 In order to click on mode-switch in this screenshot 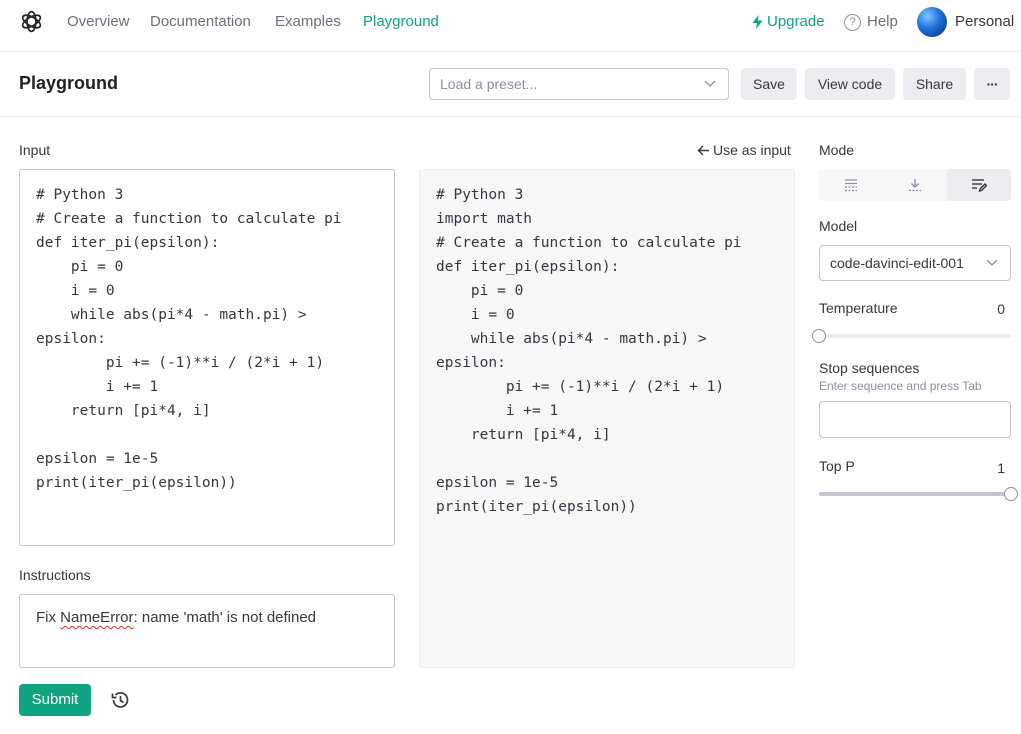, I will do `click(915, 185)`.